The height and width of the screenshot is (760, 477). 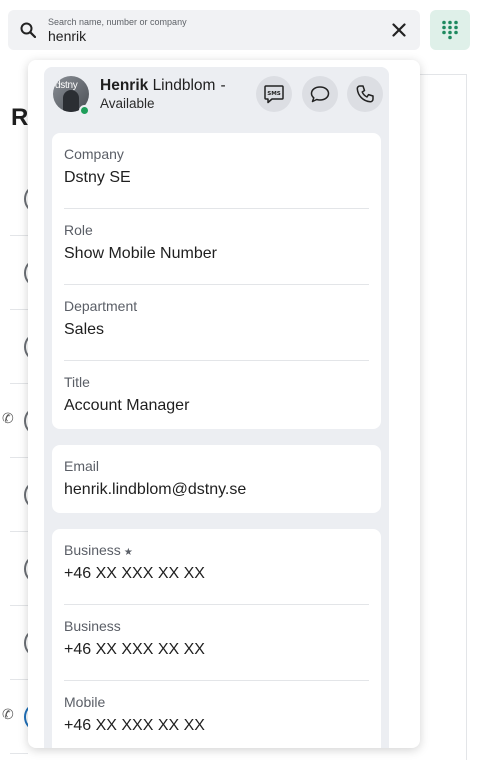 I want to click on dialpad-button, so click(x=450, y=30).